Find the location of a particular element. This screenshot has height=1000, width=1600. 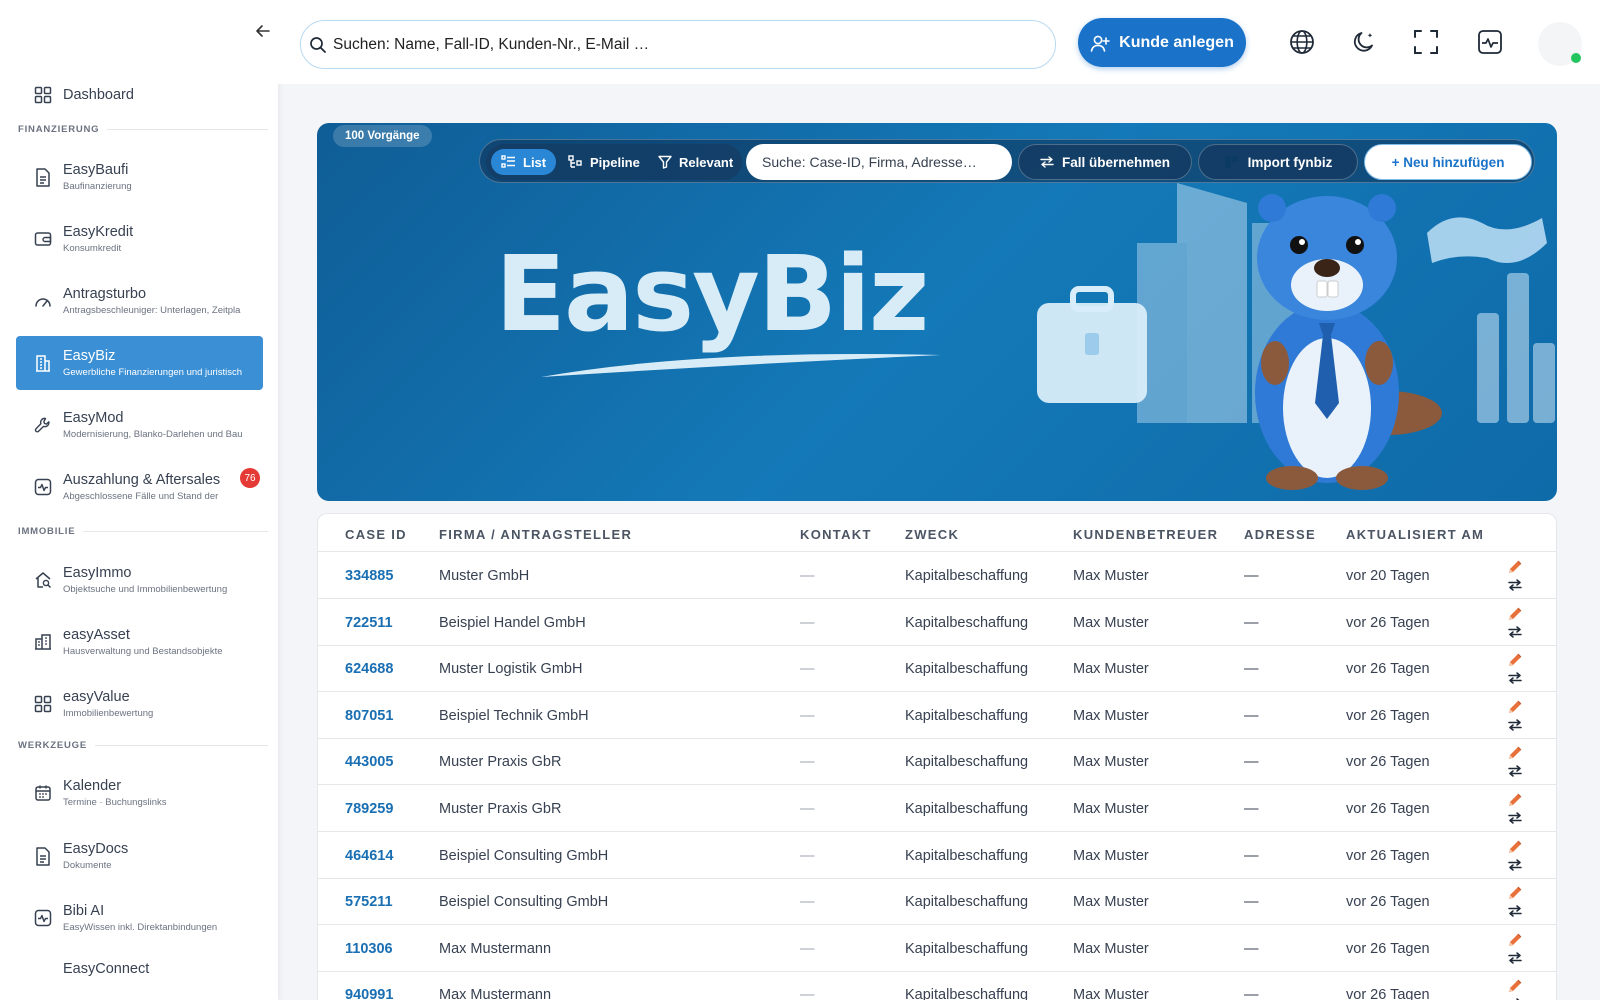

global-search-input is located at coordinates (673, 44).